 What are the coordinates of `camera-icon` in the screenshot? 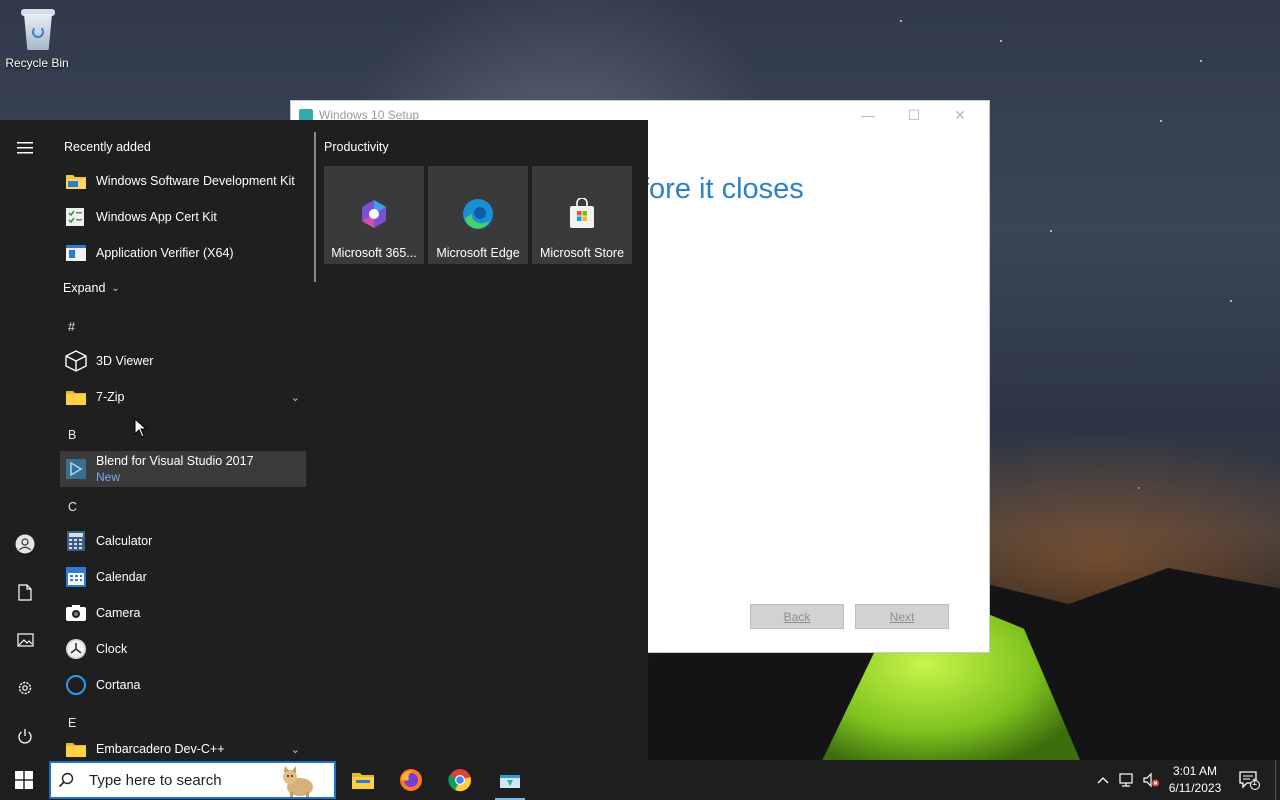 It's located at (76, 613).